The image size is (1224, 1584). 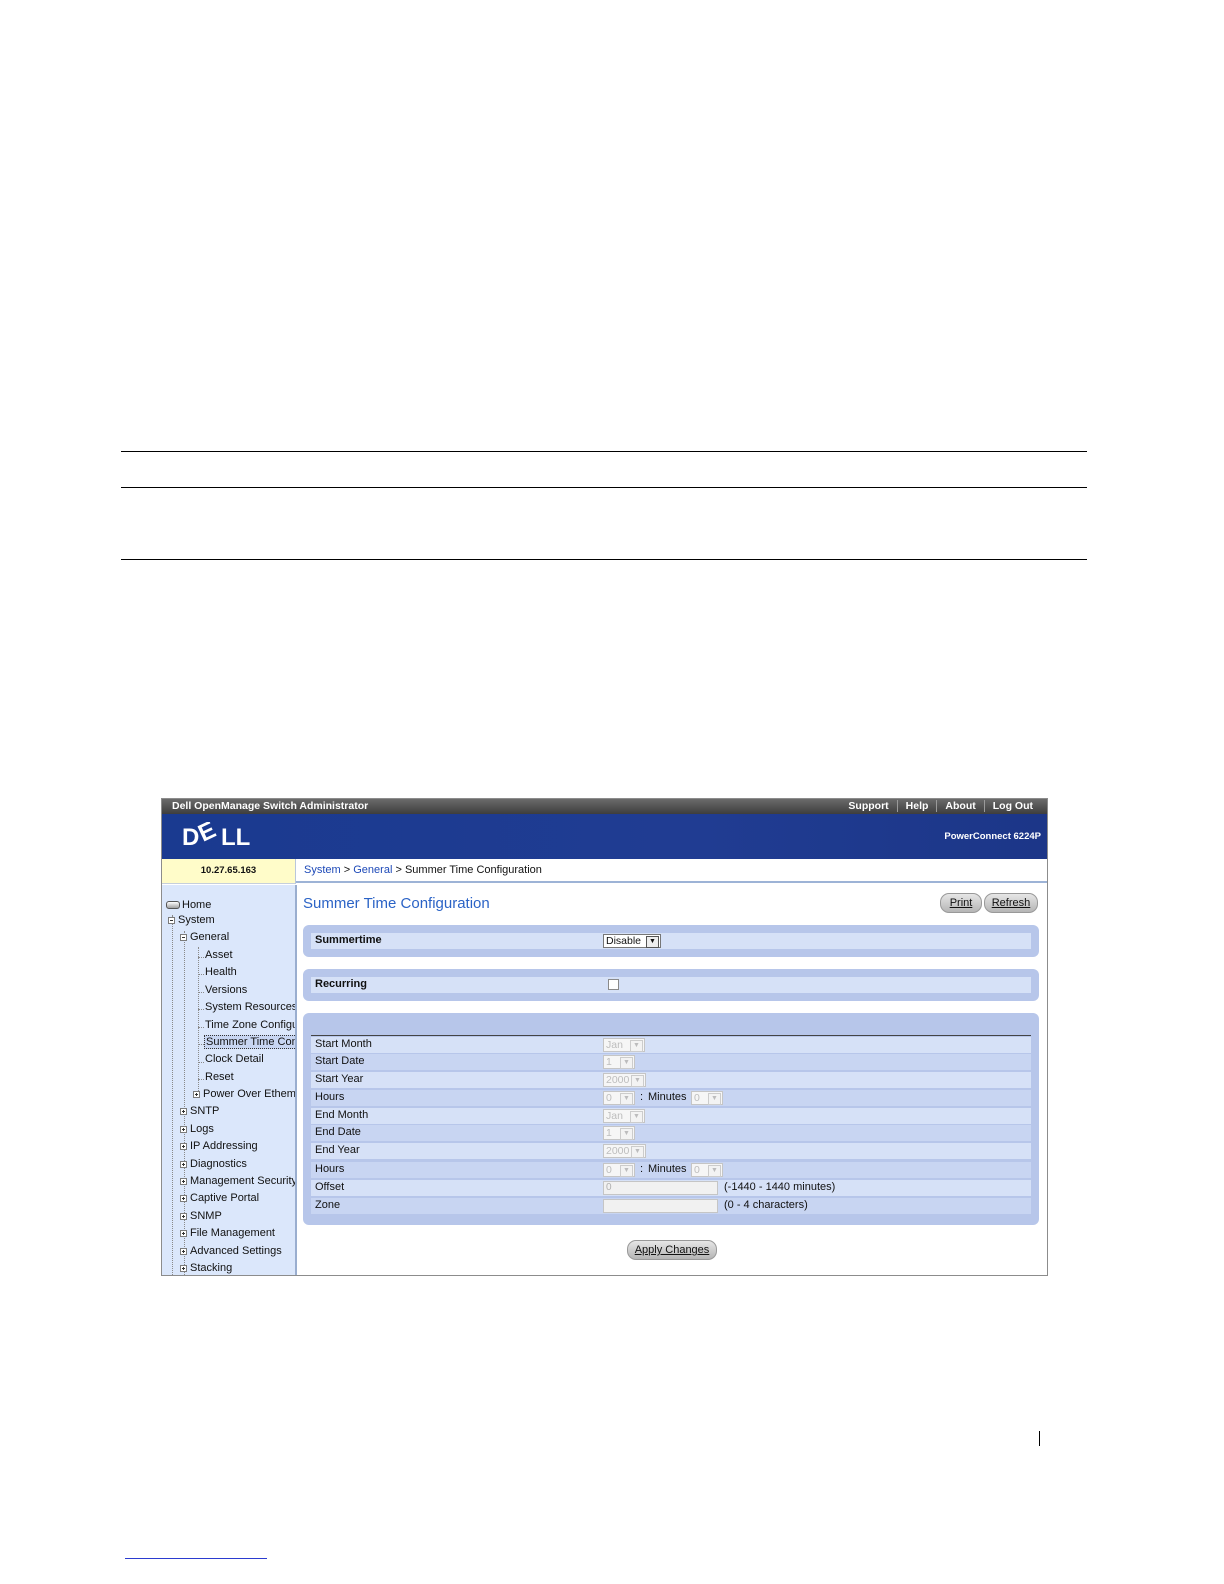 I want to click on recurring-panel: Recurring, so click(x=671, y=985).